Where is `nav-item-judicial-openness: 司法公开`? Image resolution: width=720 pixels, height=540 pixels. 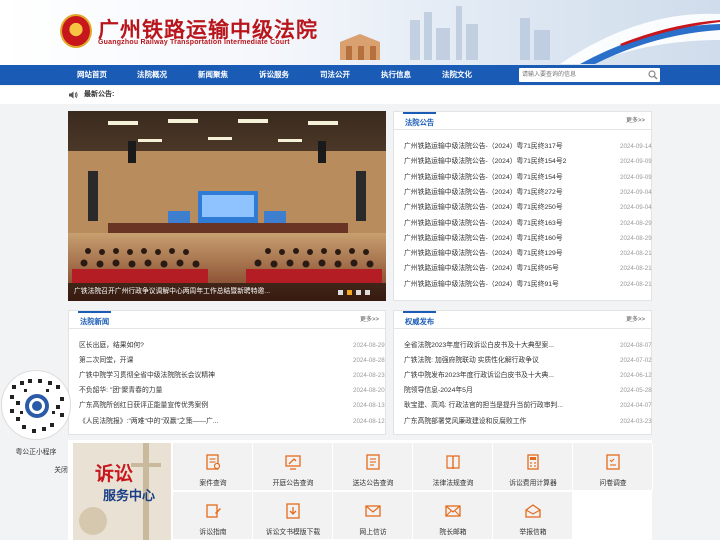
nav-item-judicial-openness: 司法公开 is located at coordinates (335, 75).